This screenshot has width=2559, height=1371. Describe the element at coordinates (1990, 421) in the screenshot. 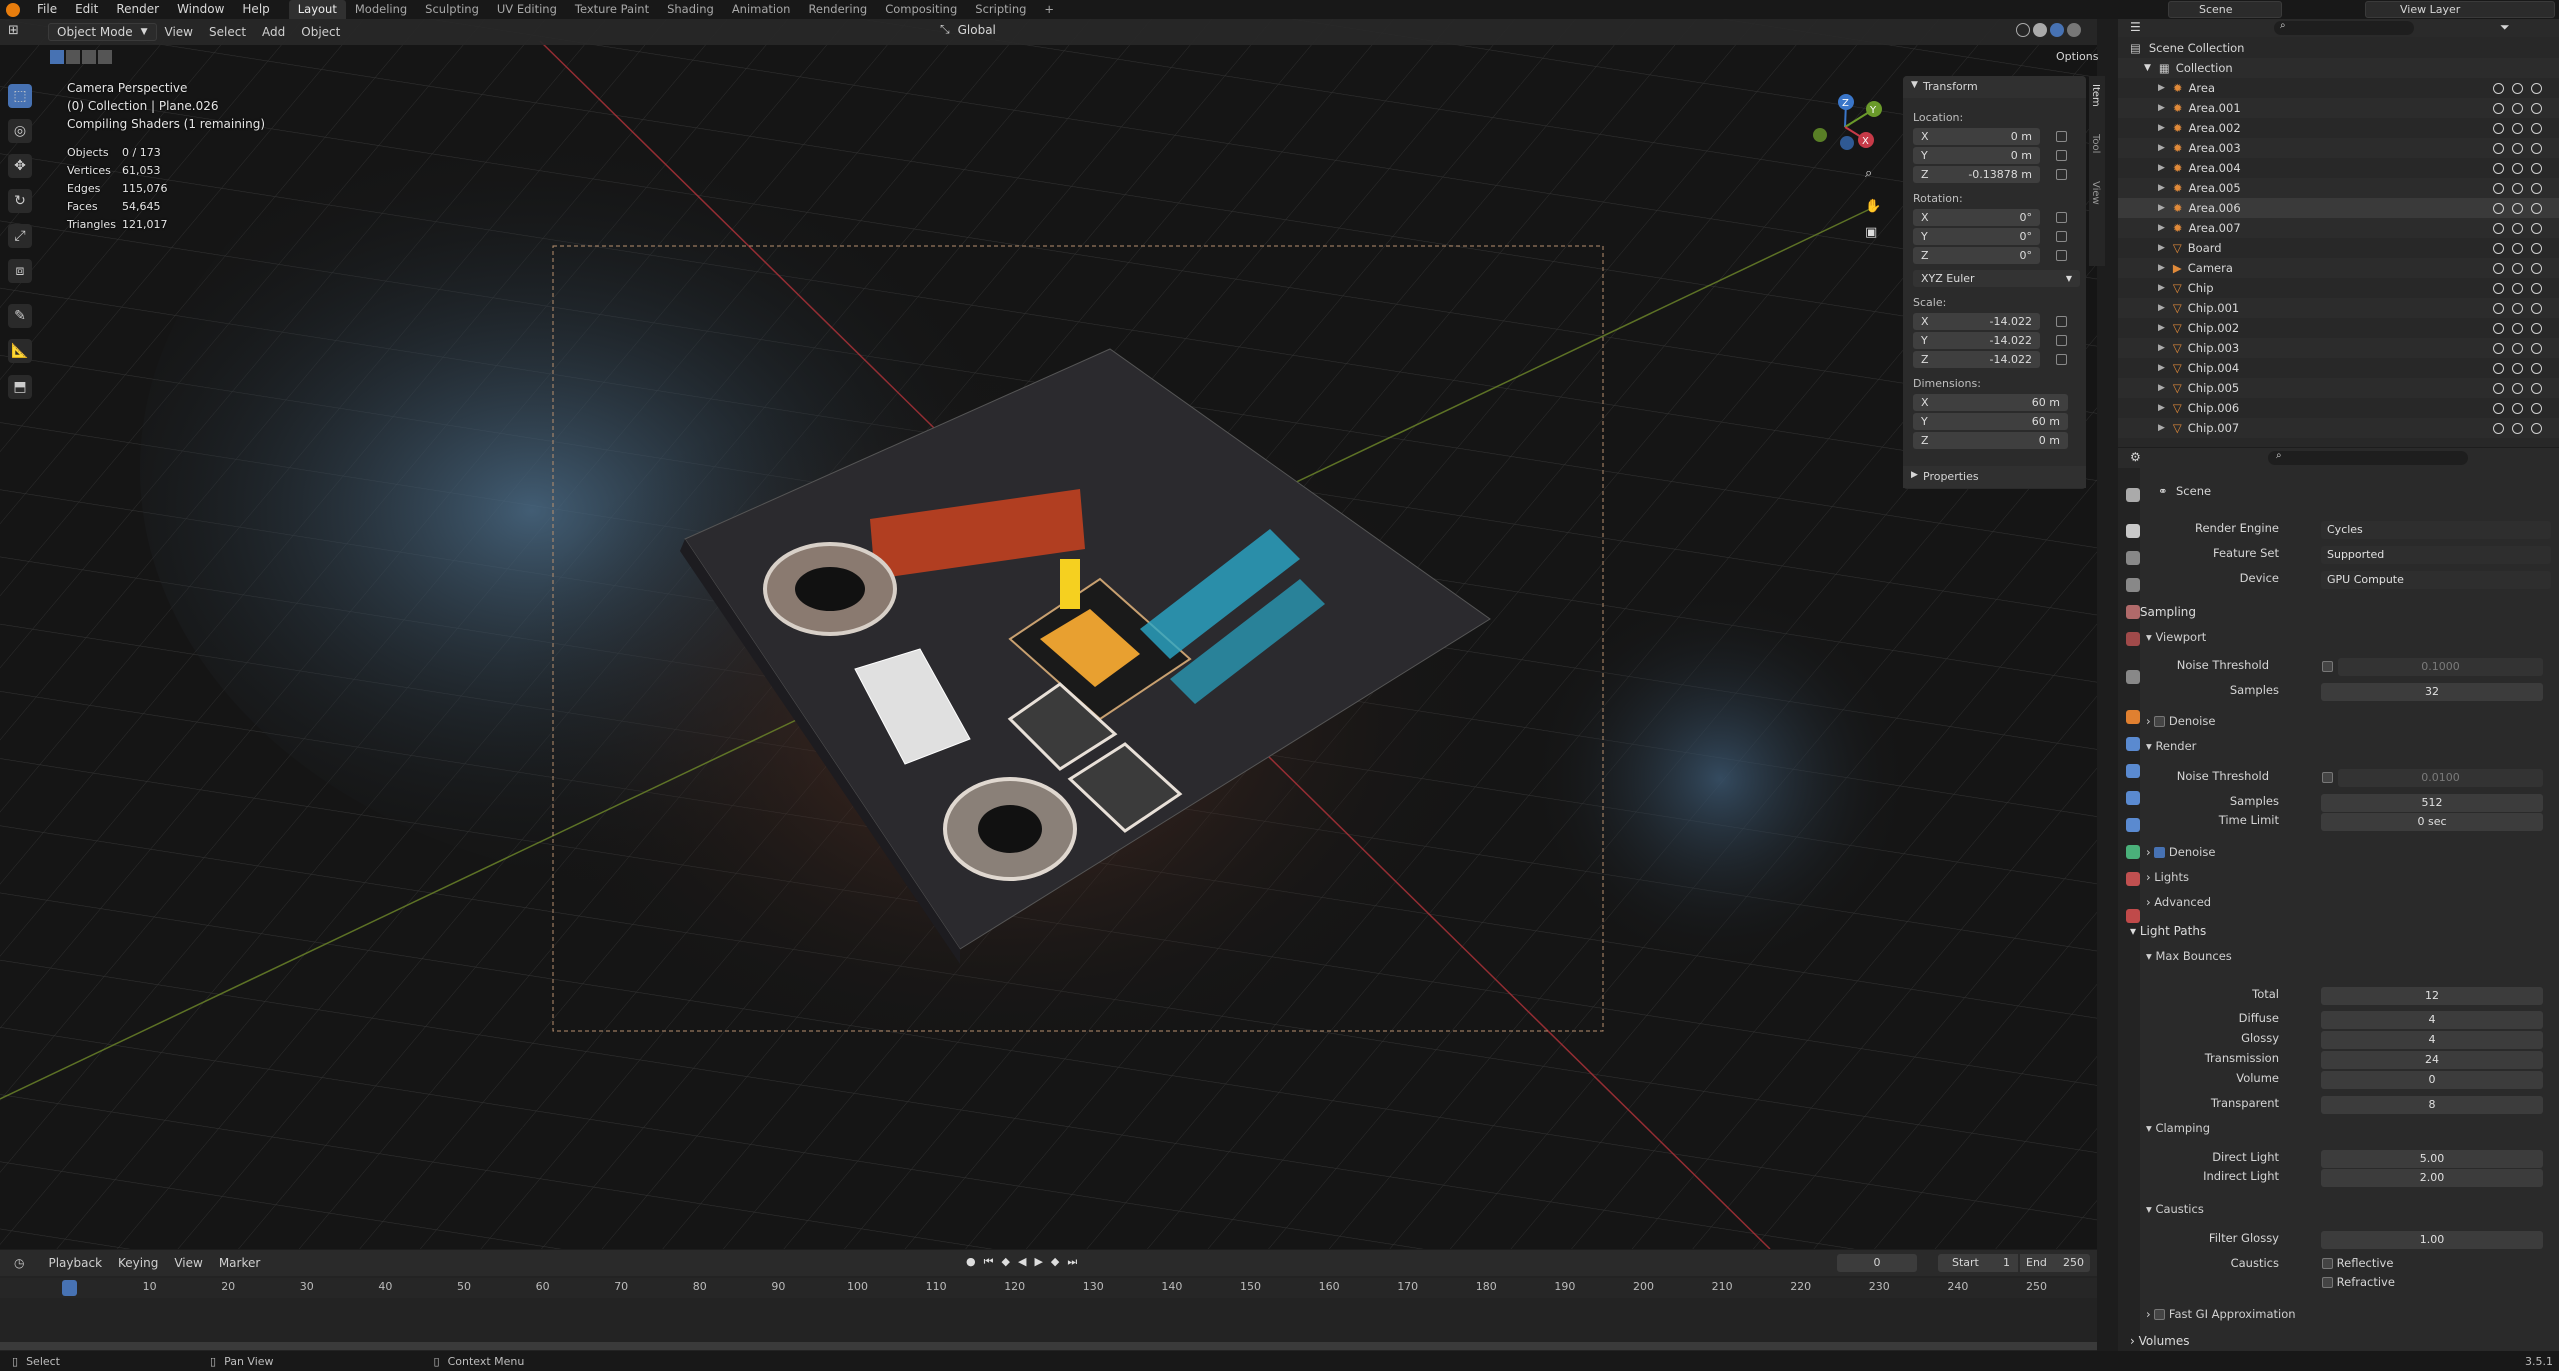

I see `dimension-y-field: Y 60 m` at that location.